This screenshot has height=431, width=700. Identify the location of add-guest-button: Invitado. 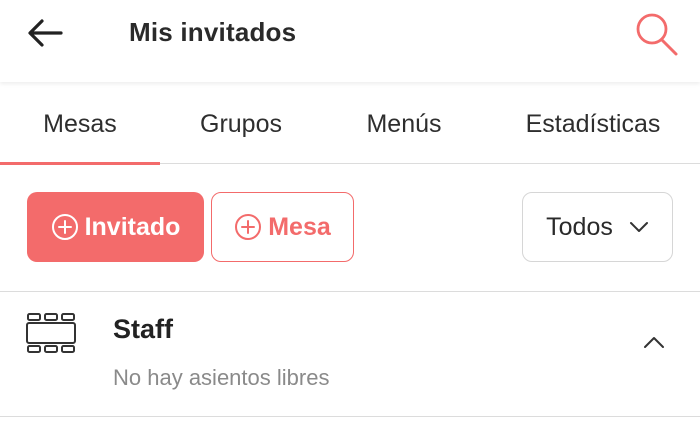
(115, 227).